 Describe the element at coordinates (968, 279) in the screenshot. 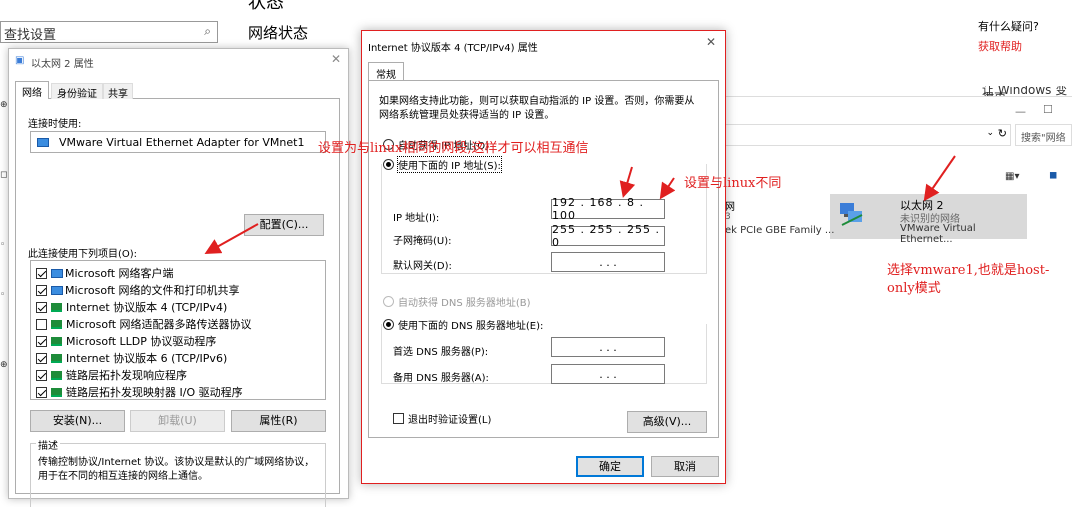

I see `annotation-choose-vmware: 选择vmware1,也就是host-only模式` at that location.